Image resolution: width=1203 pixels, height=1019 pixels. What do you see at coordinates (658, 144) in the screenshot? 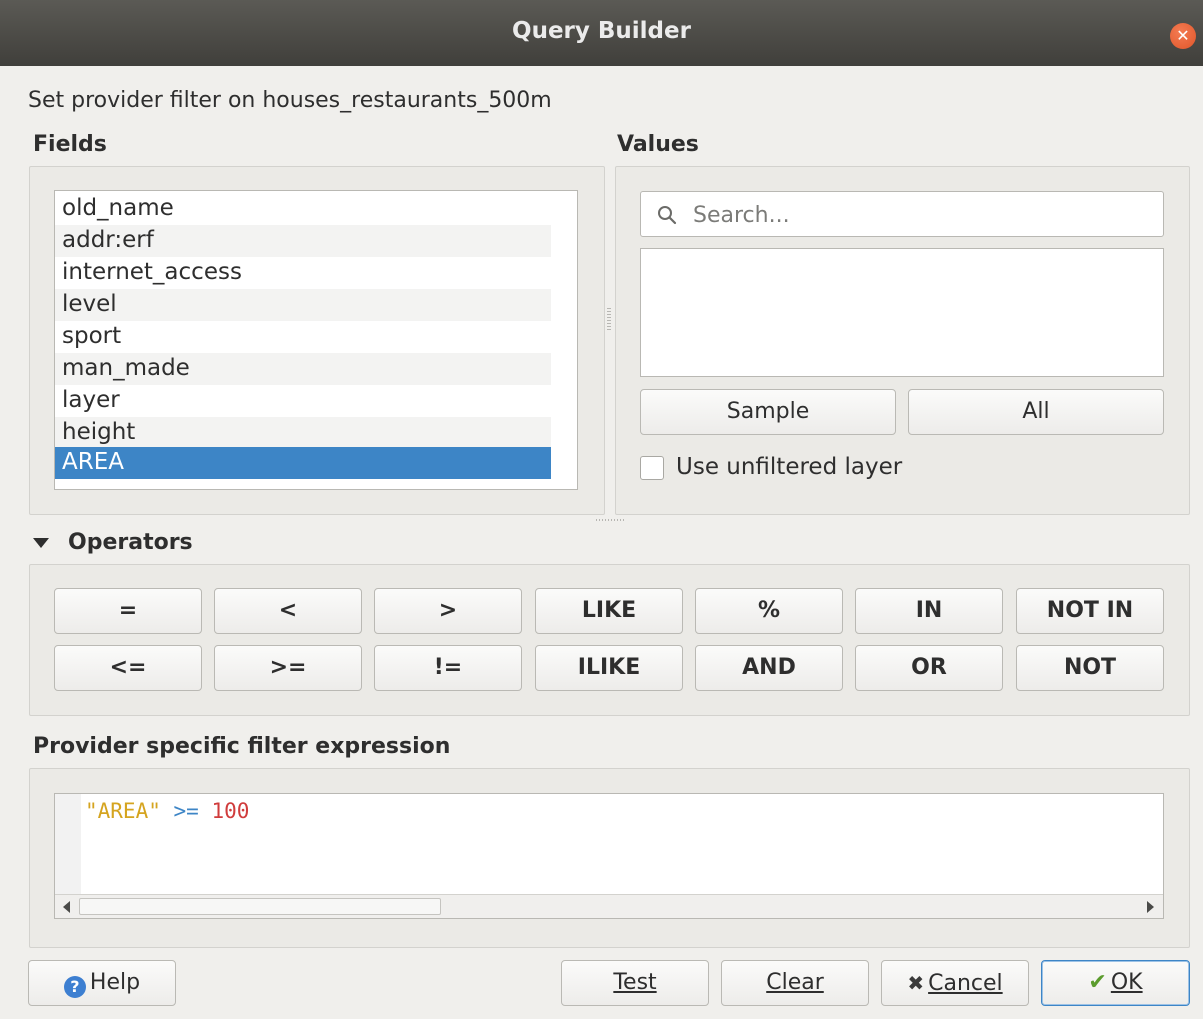
I see `values-label: Values` at bounding box center [658, 144].